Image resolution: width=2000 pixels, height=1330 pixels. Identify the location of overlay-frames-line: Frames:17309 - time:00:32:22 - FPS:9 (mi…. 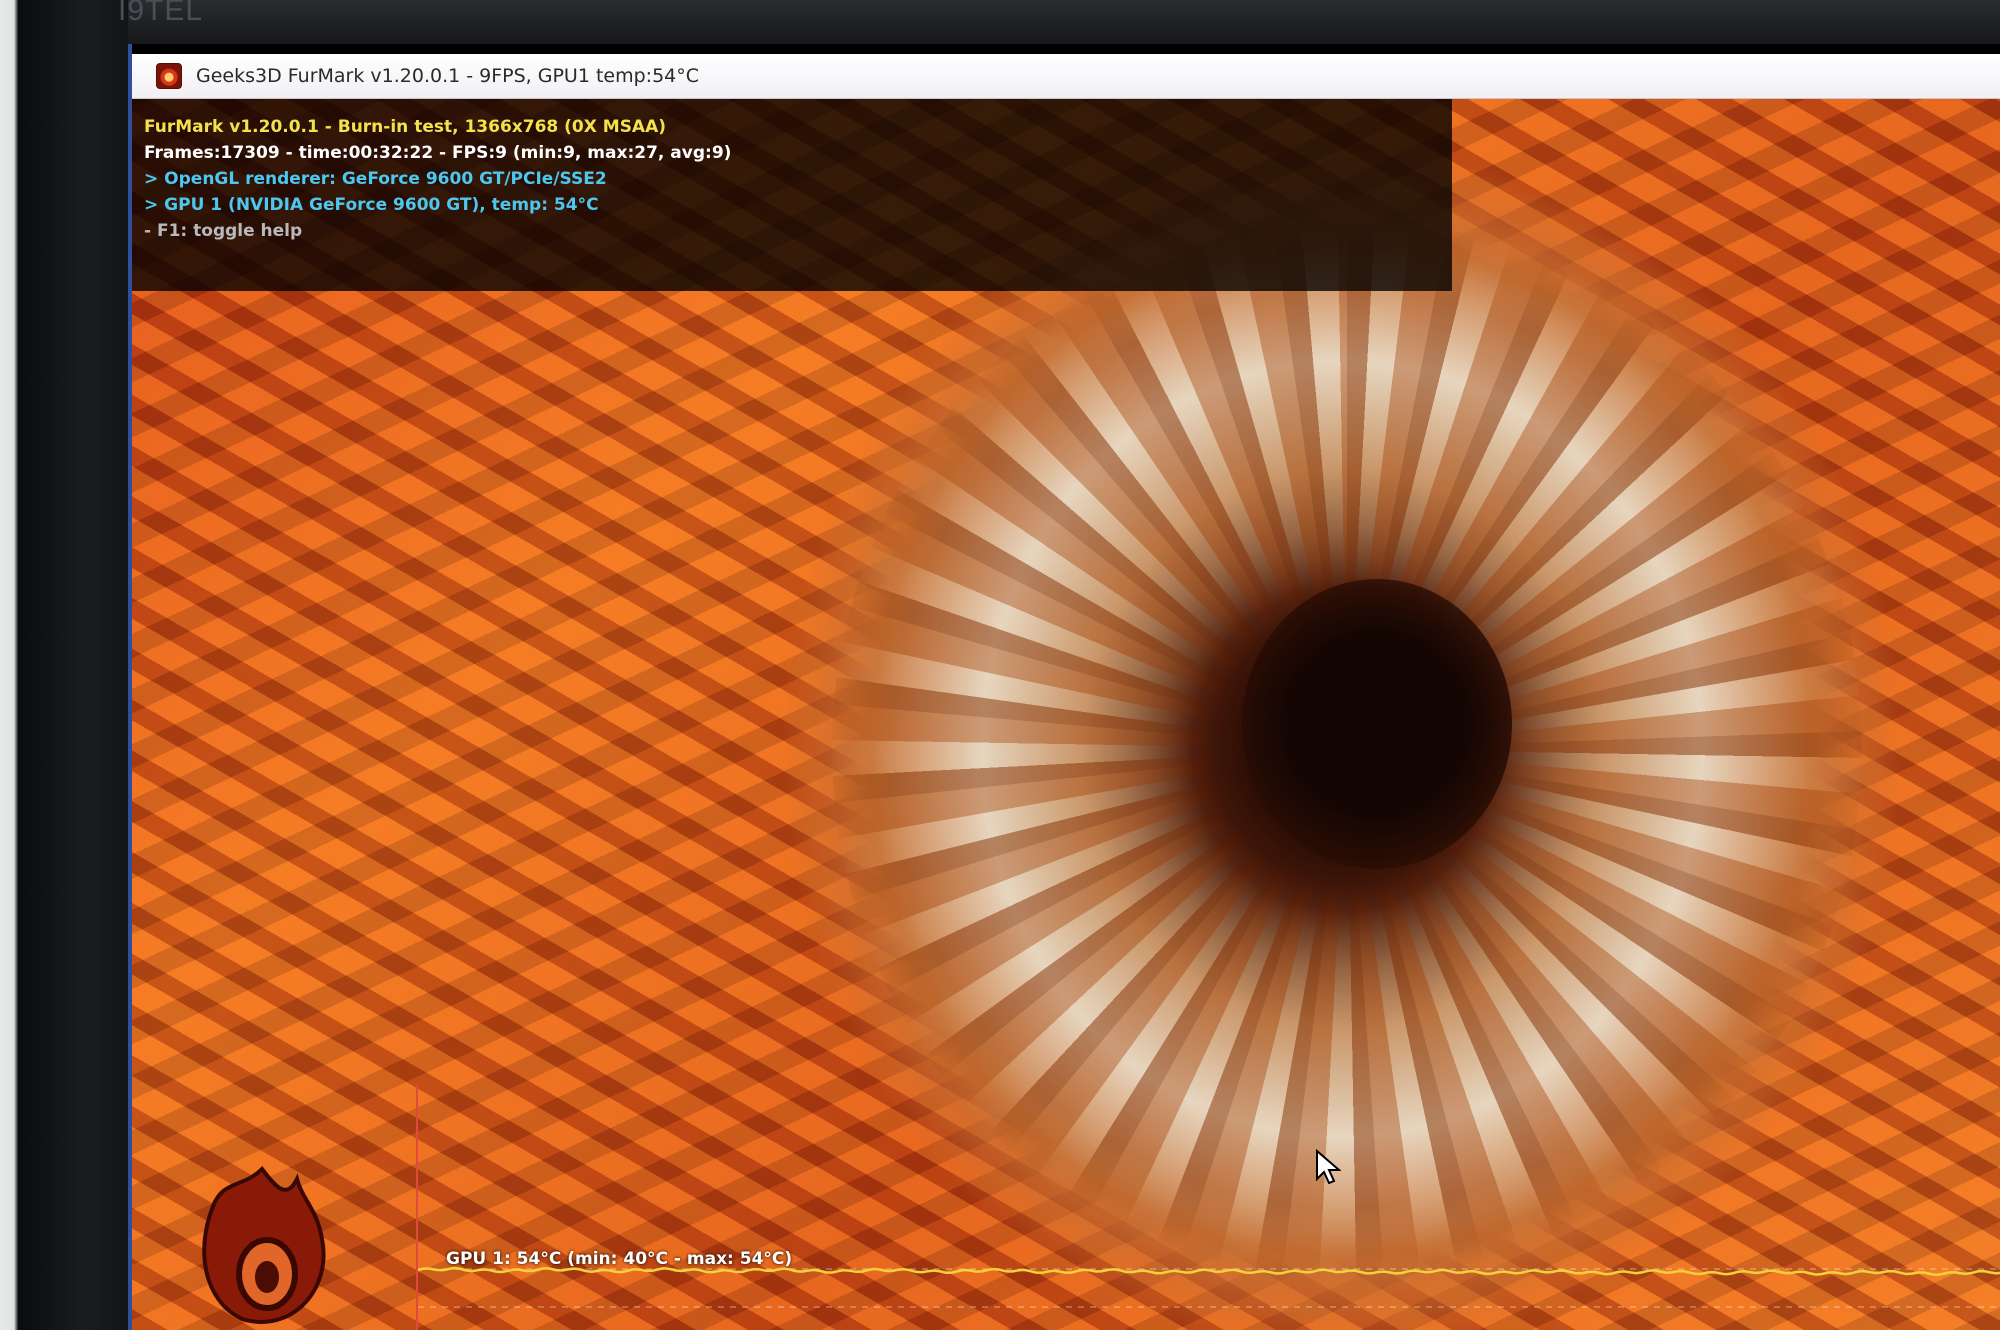
(438, 153).